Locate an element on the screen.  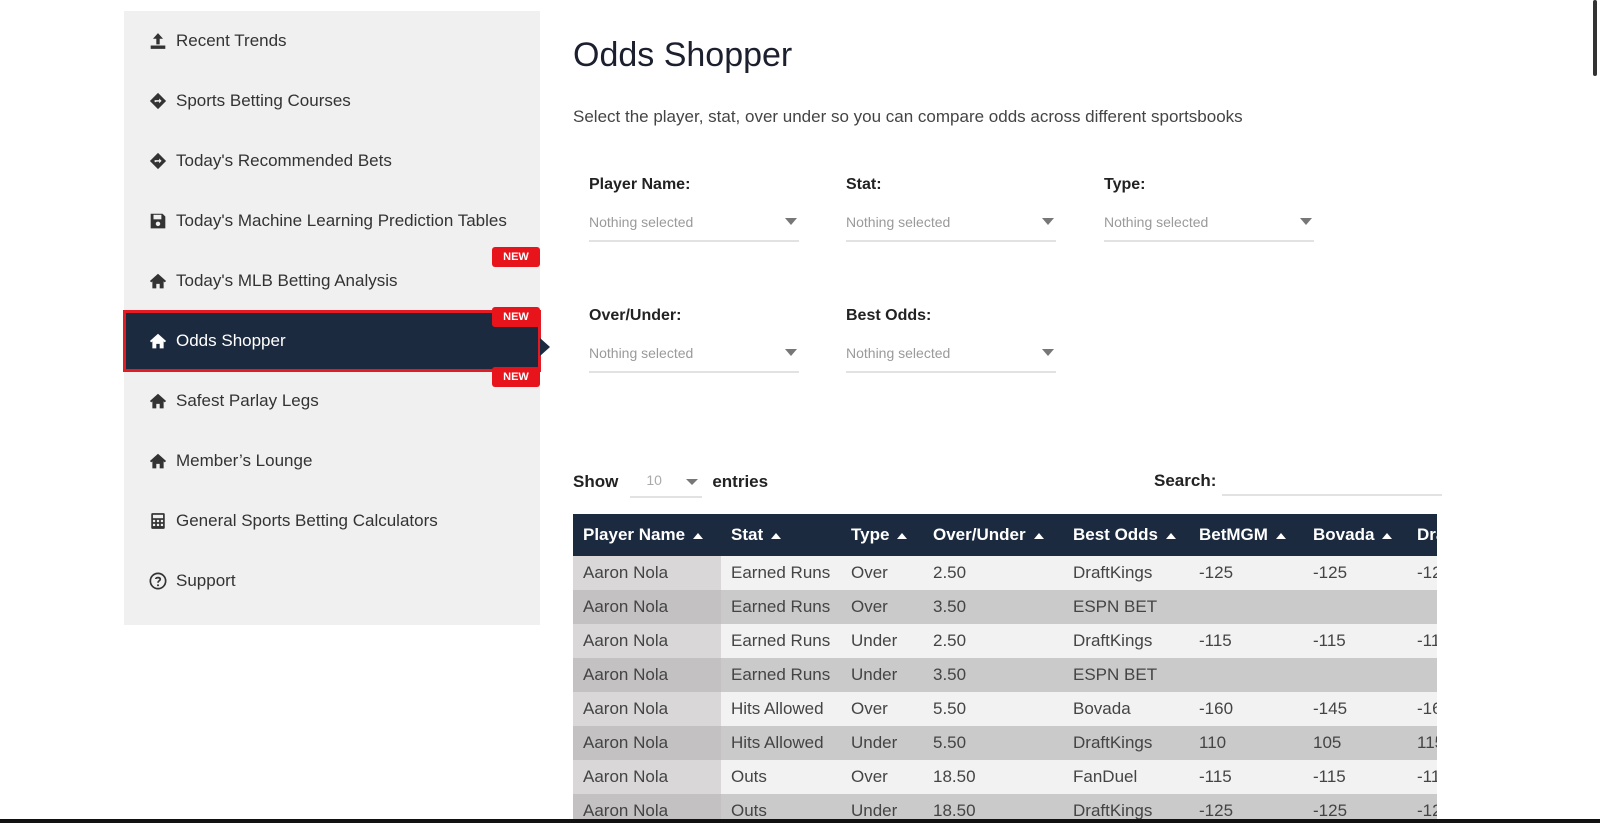
home-icon is located at coordinates (158, 401).